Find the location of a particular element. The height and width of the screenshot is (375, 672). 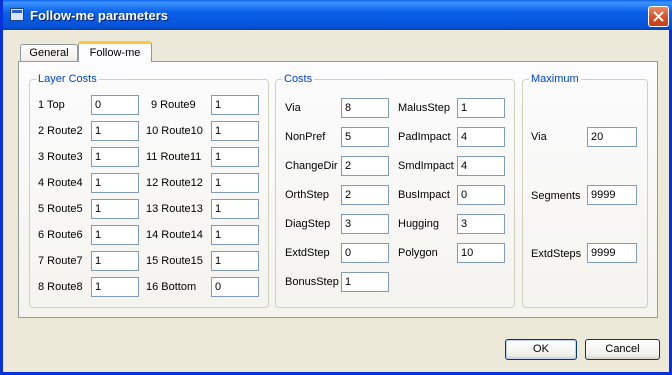

cost-label-malusstep: MalusStep is located at coordinates (424, 108).